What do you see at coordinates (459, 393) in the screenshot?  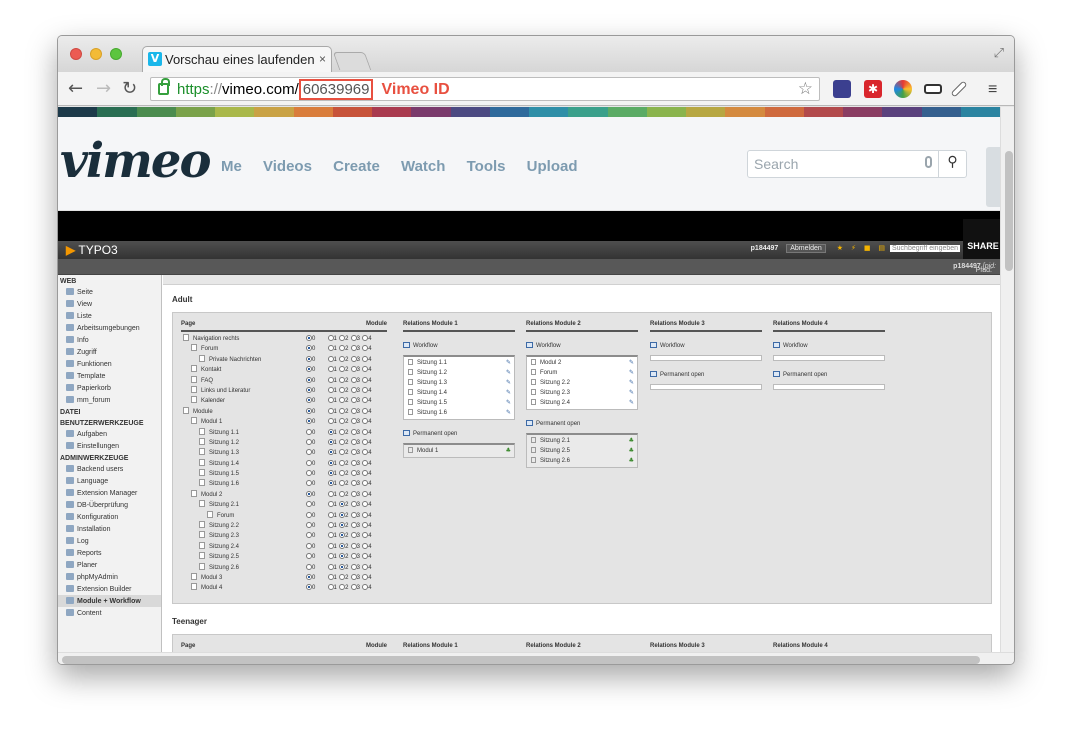 I see `relation-item: Sitzung 1.4 ✎` at bounding box center [459, 393].